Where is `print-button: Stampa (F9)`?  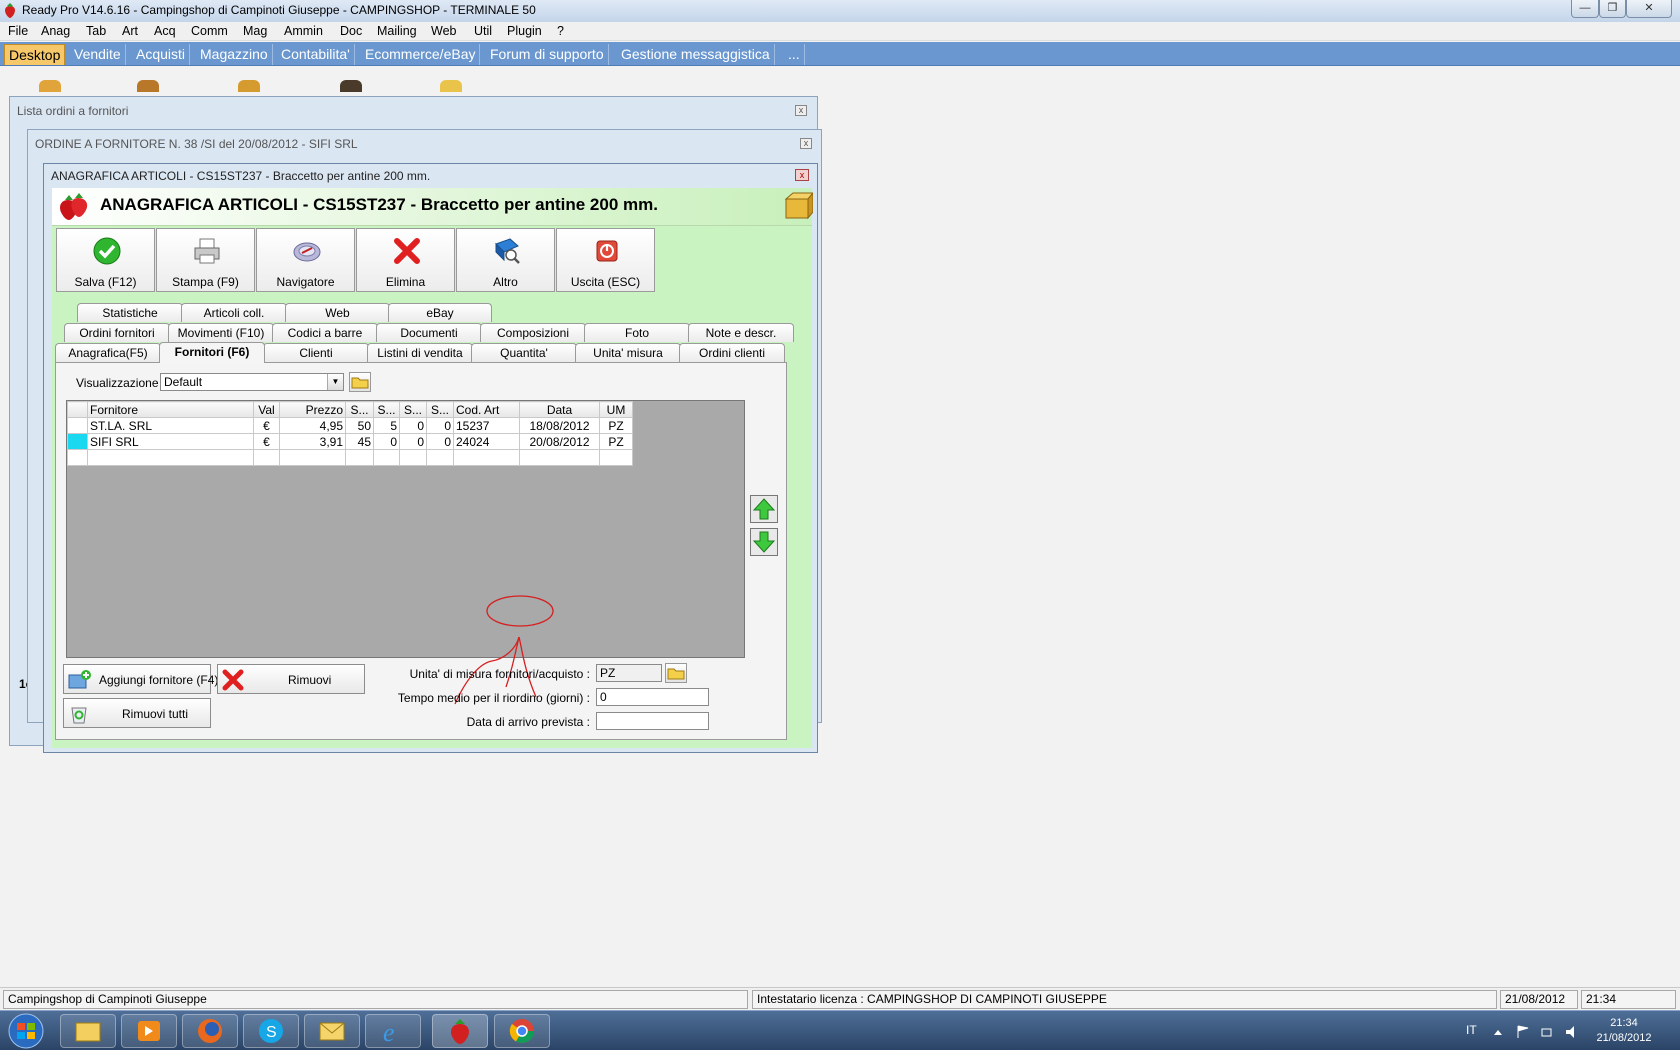
print-button: Stampa (F9) is located at coordinates (205, 260).